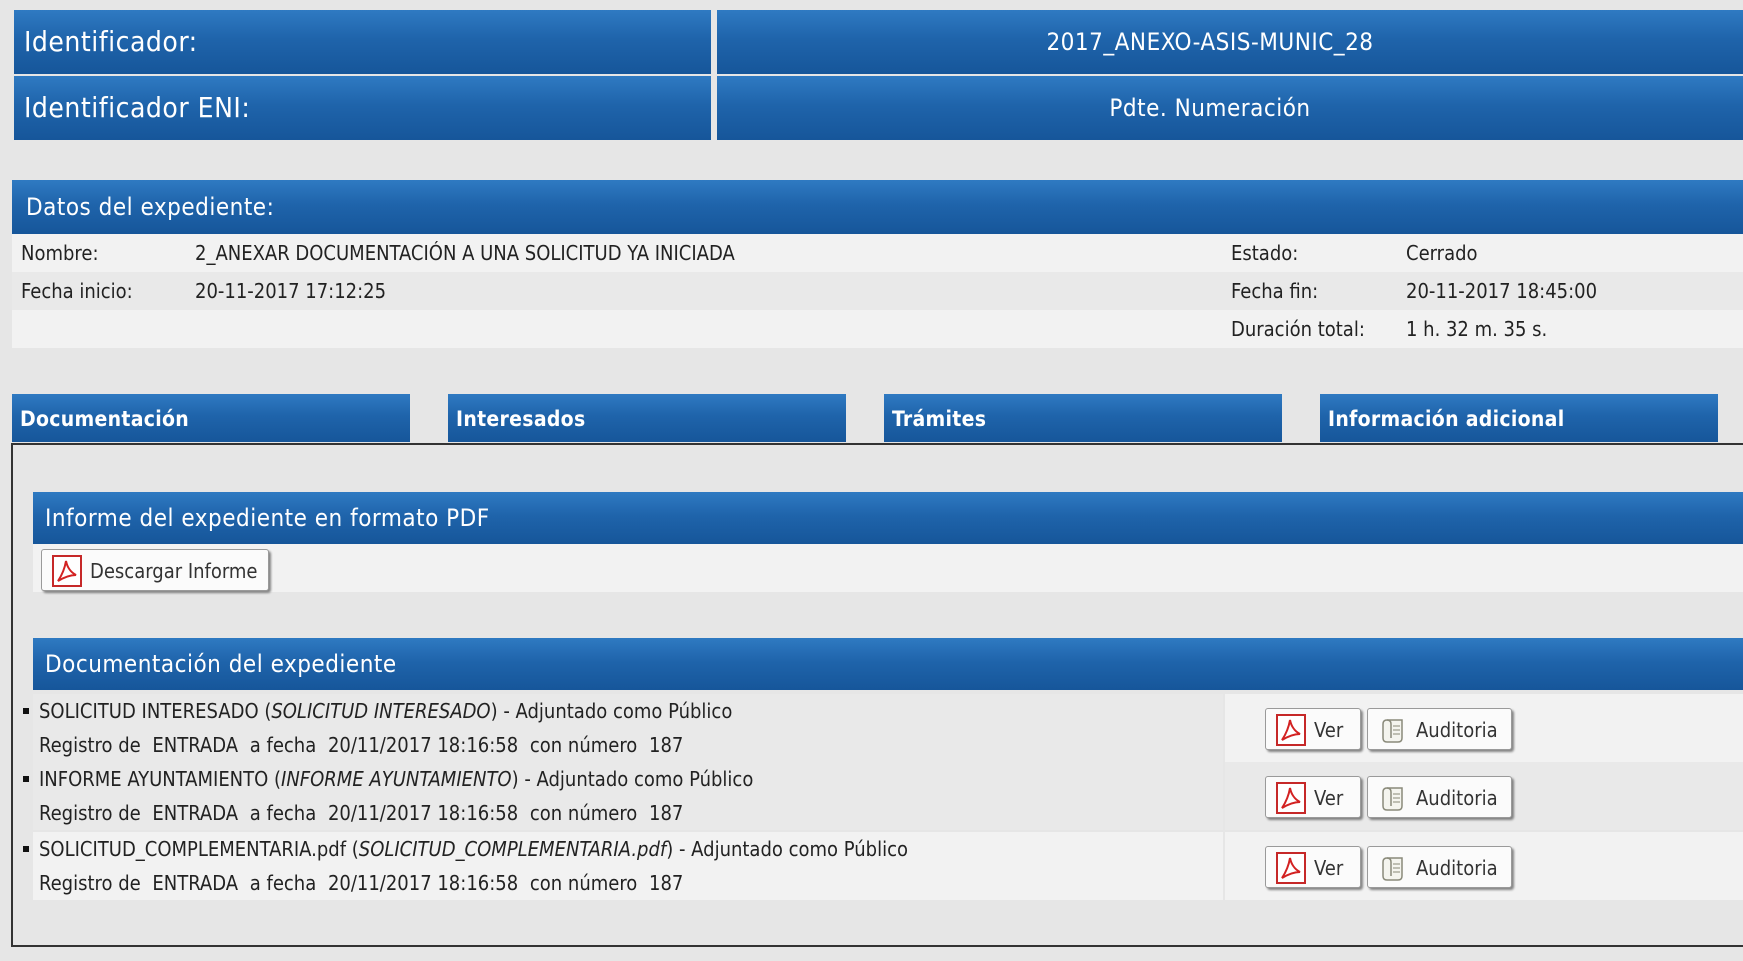 The image size is (1743, 961). What do you see at coordinates (362, 42) in the screenshot?
I see `identificador-label: Identificador:` at bounding box center [362, 42].